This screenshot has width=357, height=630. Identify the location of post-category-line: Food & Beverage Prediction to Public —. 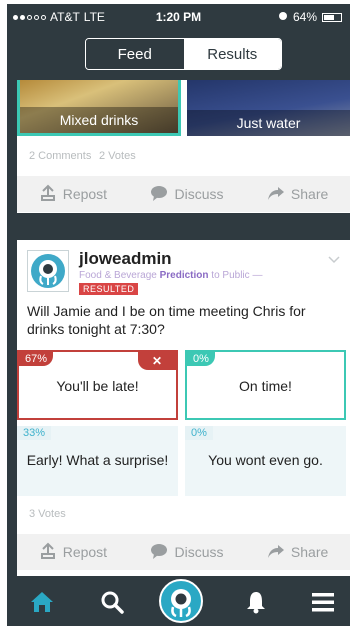
(171, 275).